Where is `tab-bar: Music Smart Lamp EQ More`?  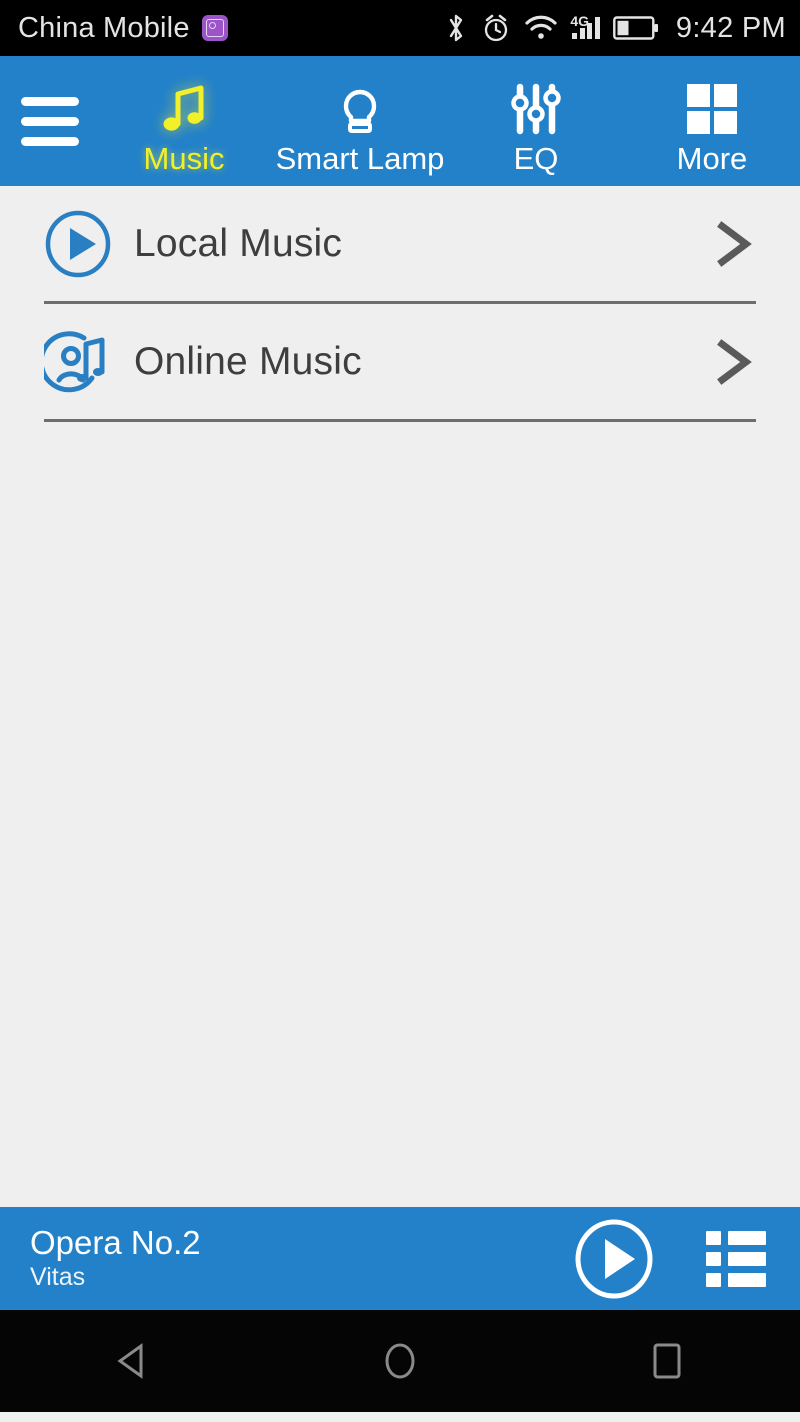
tab-bar: Music Smart Lamp EQ More is located at coordinates (448, 121).